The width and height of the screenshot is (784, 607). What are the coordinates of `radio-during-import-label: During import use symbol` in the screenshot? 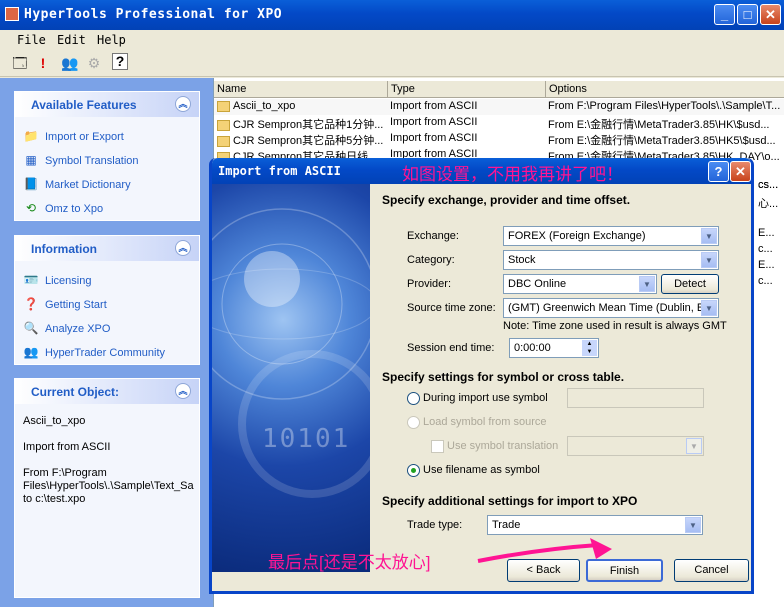 It's located at (485, 398).